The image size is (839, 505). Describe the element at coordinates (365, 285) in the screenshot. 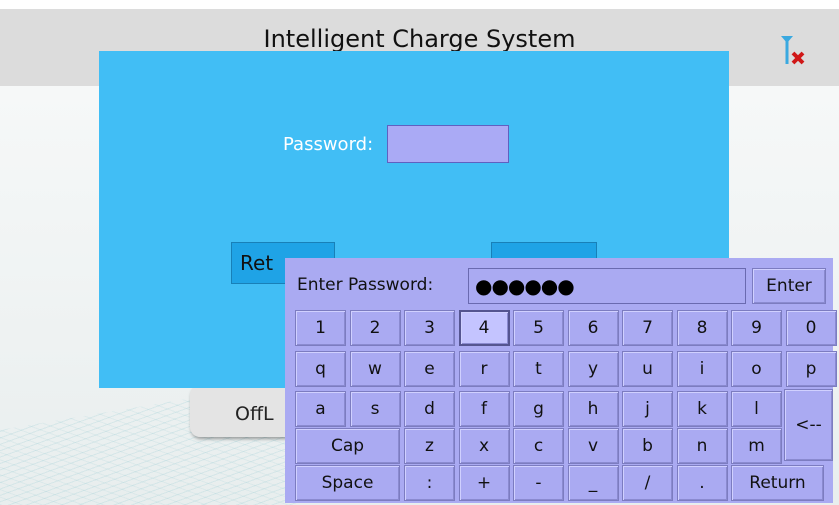

I see `keyboard-prompt: Enter Password:` at that location.